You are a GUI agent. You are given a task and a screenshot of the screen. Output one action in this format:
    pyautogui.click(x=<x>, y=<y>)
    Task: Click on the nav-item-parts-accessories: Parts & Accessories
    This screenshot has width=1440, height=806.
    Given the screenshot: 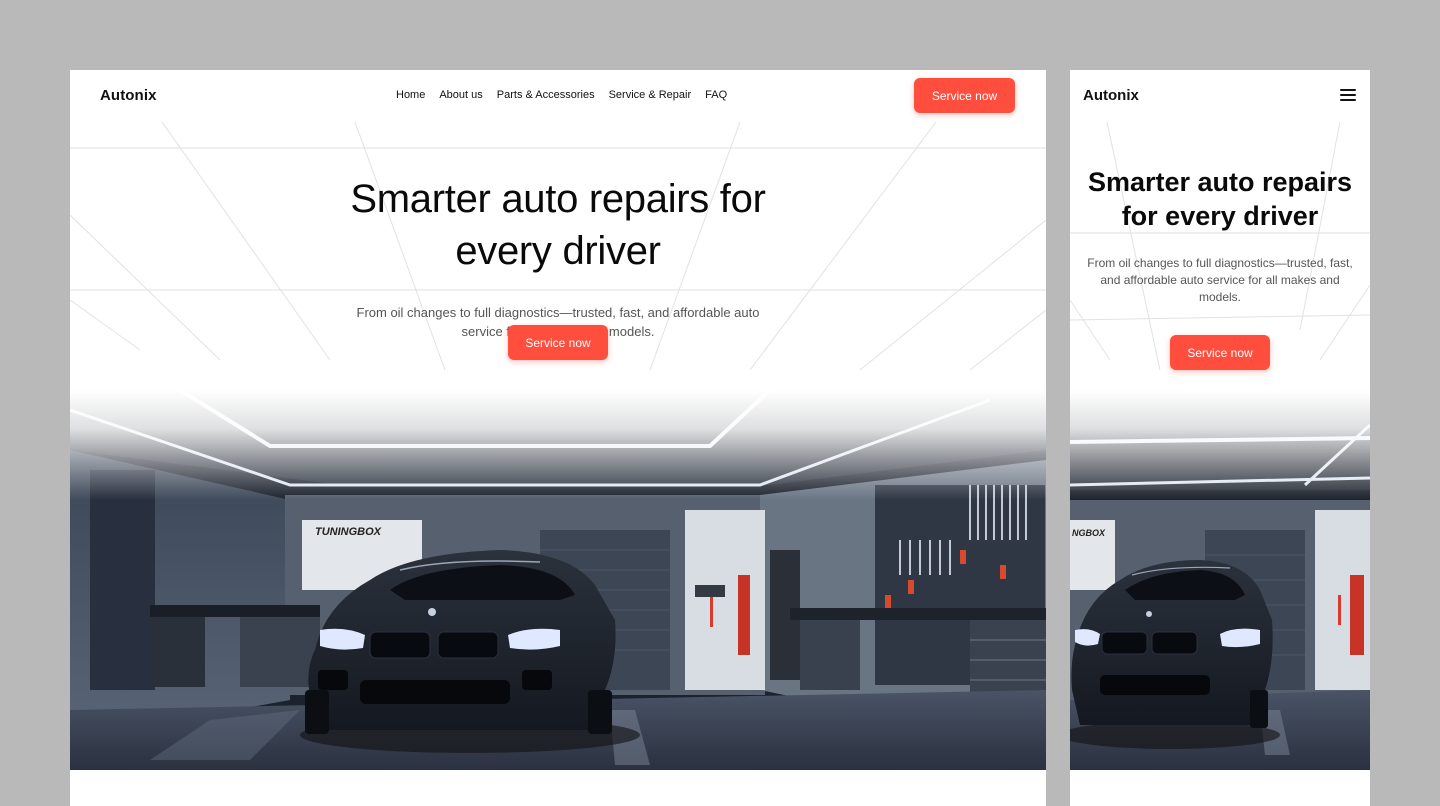 What is the action you would take?
    pyautogui.click(x=546, y=95)
    